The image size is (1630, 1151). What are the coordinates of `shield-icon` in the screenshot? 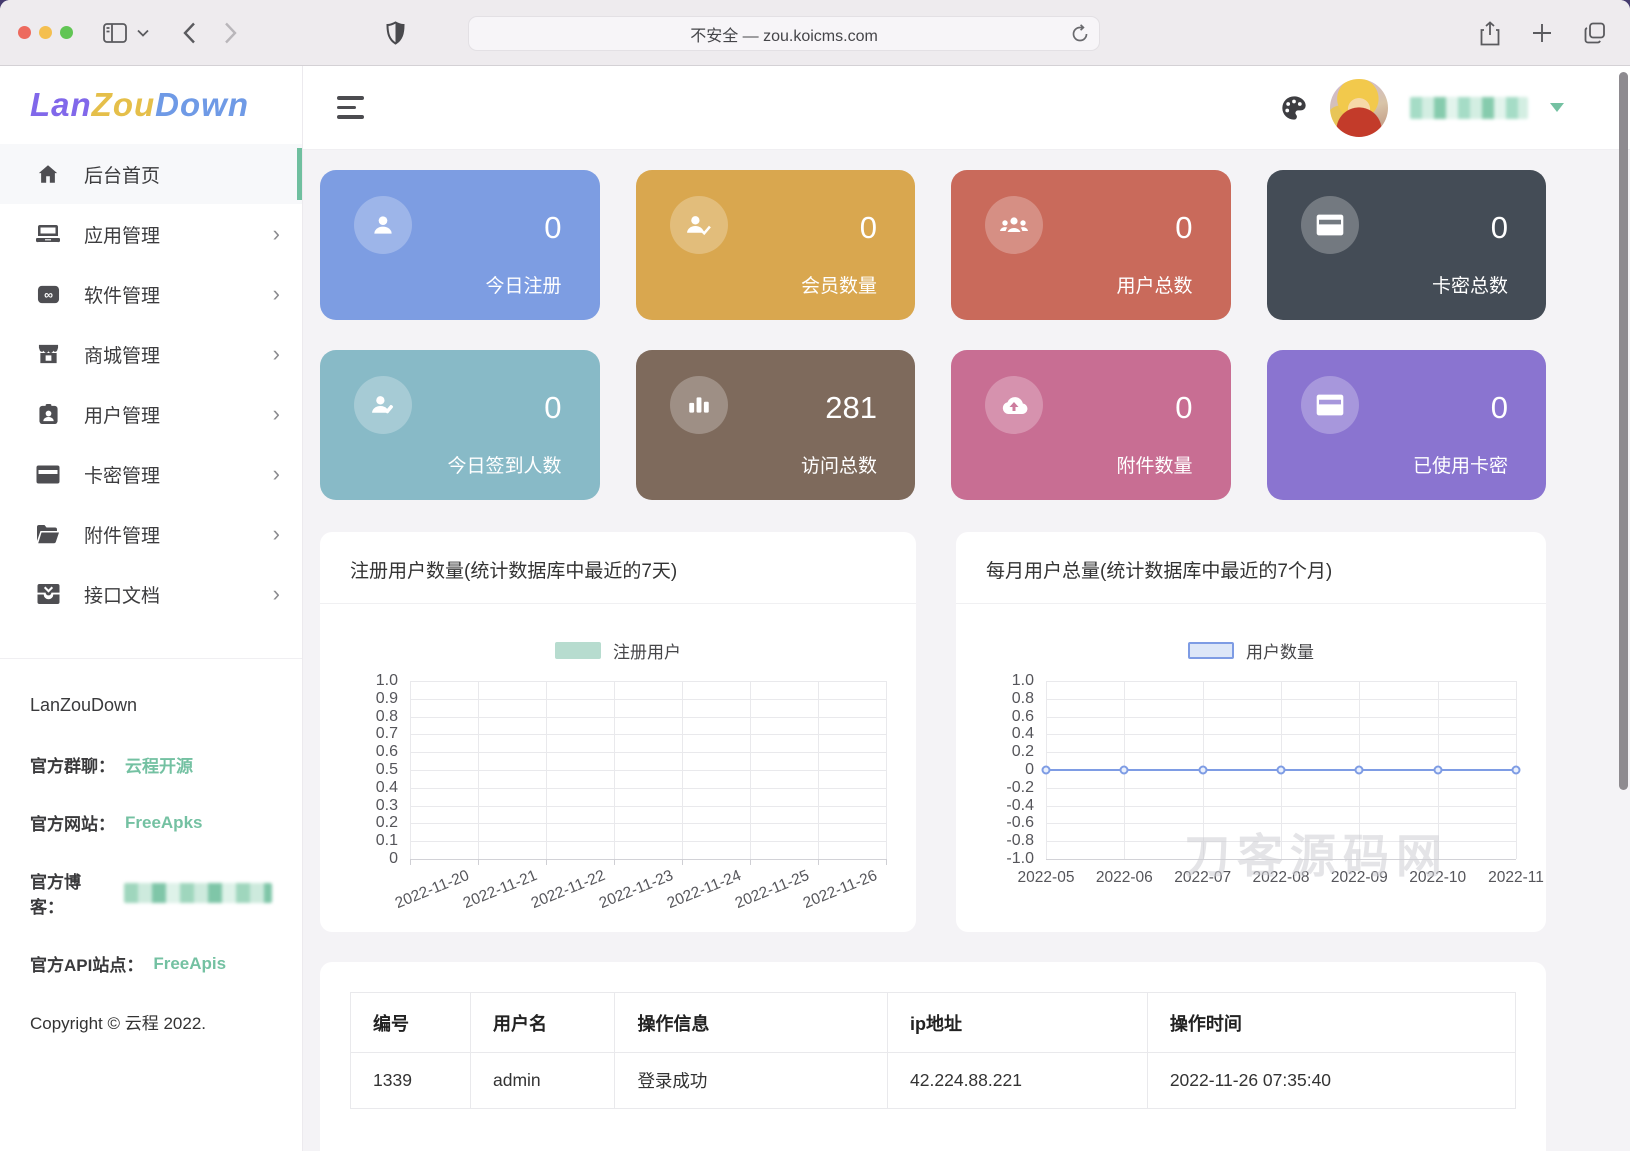 It's located at (395, 32).